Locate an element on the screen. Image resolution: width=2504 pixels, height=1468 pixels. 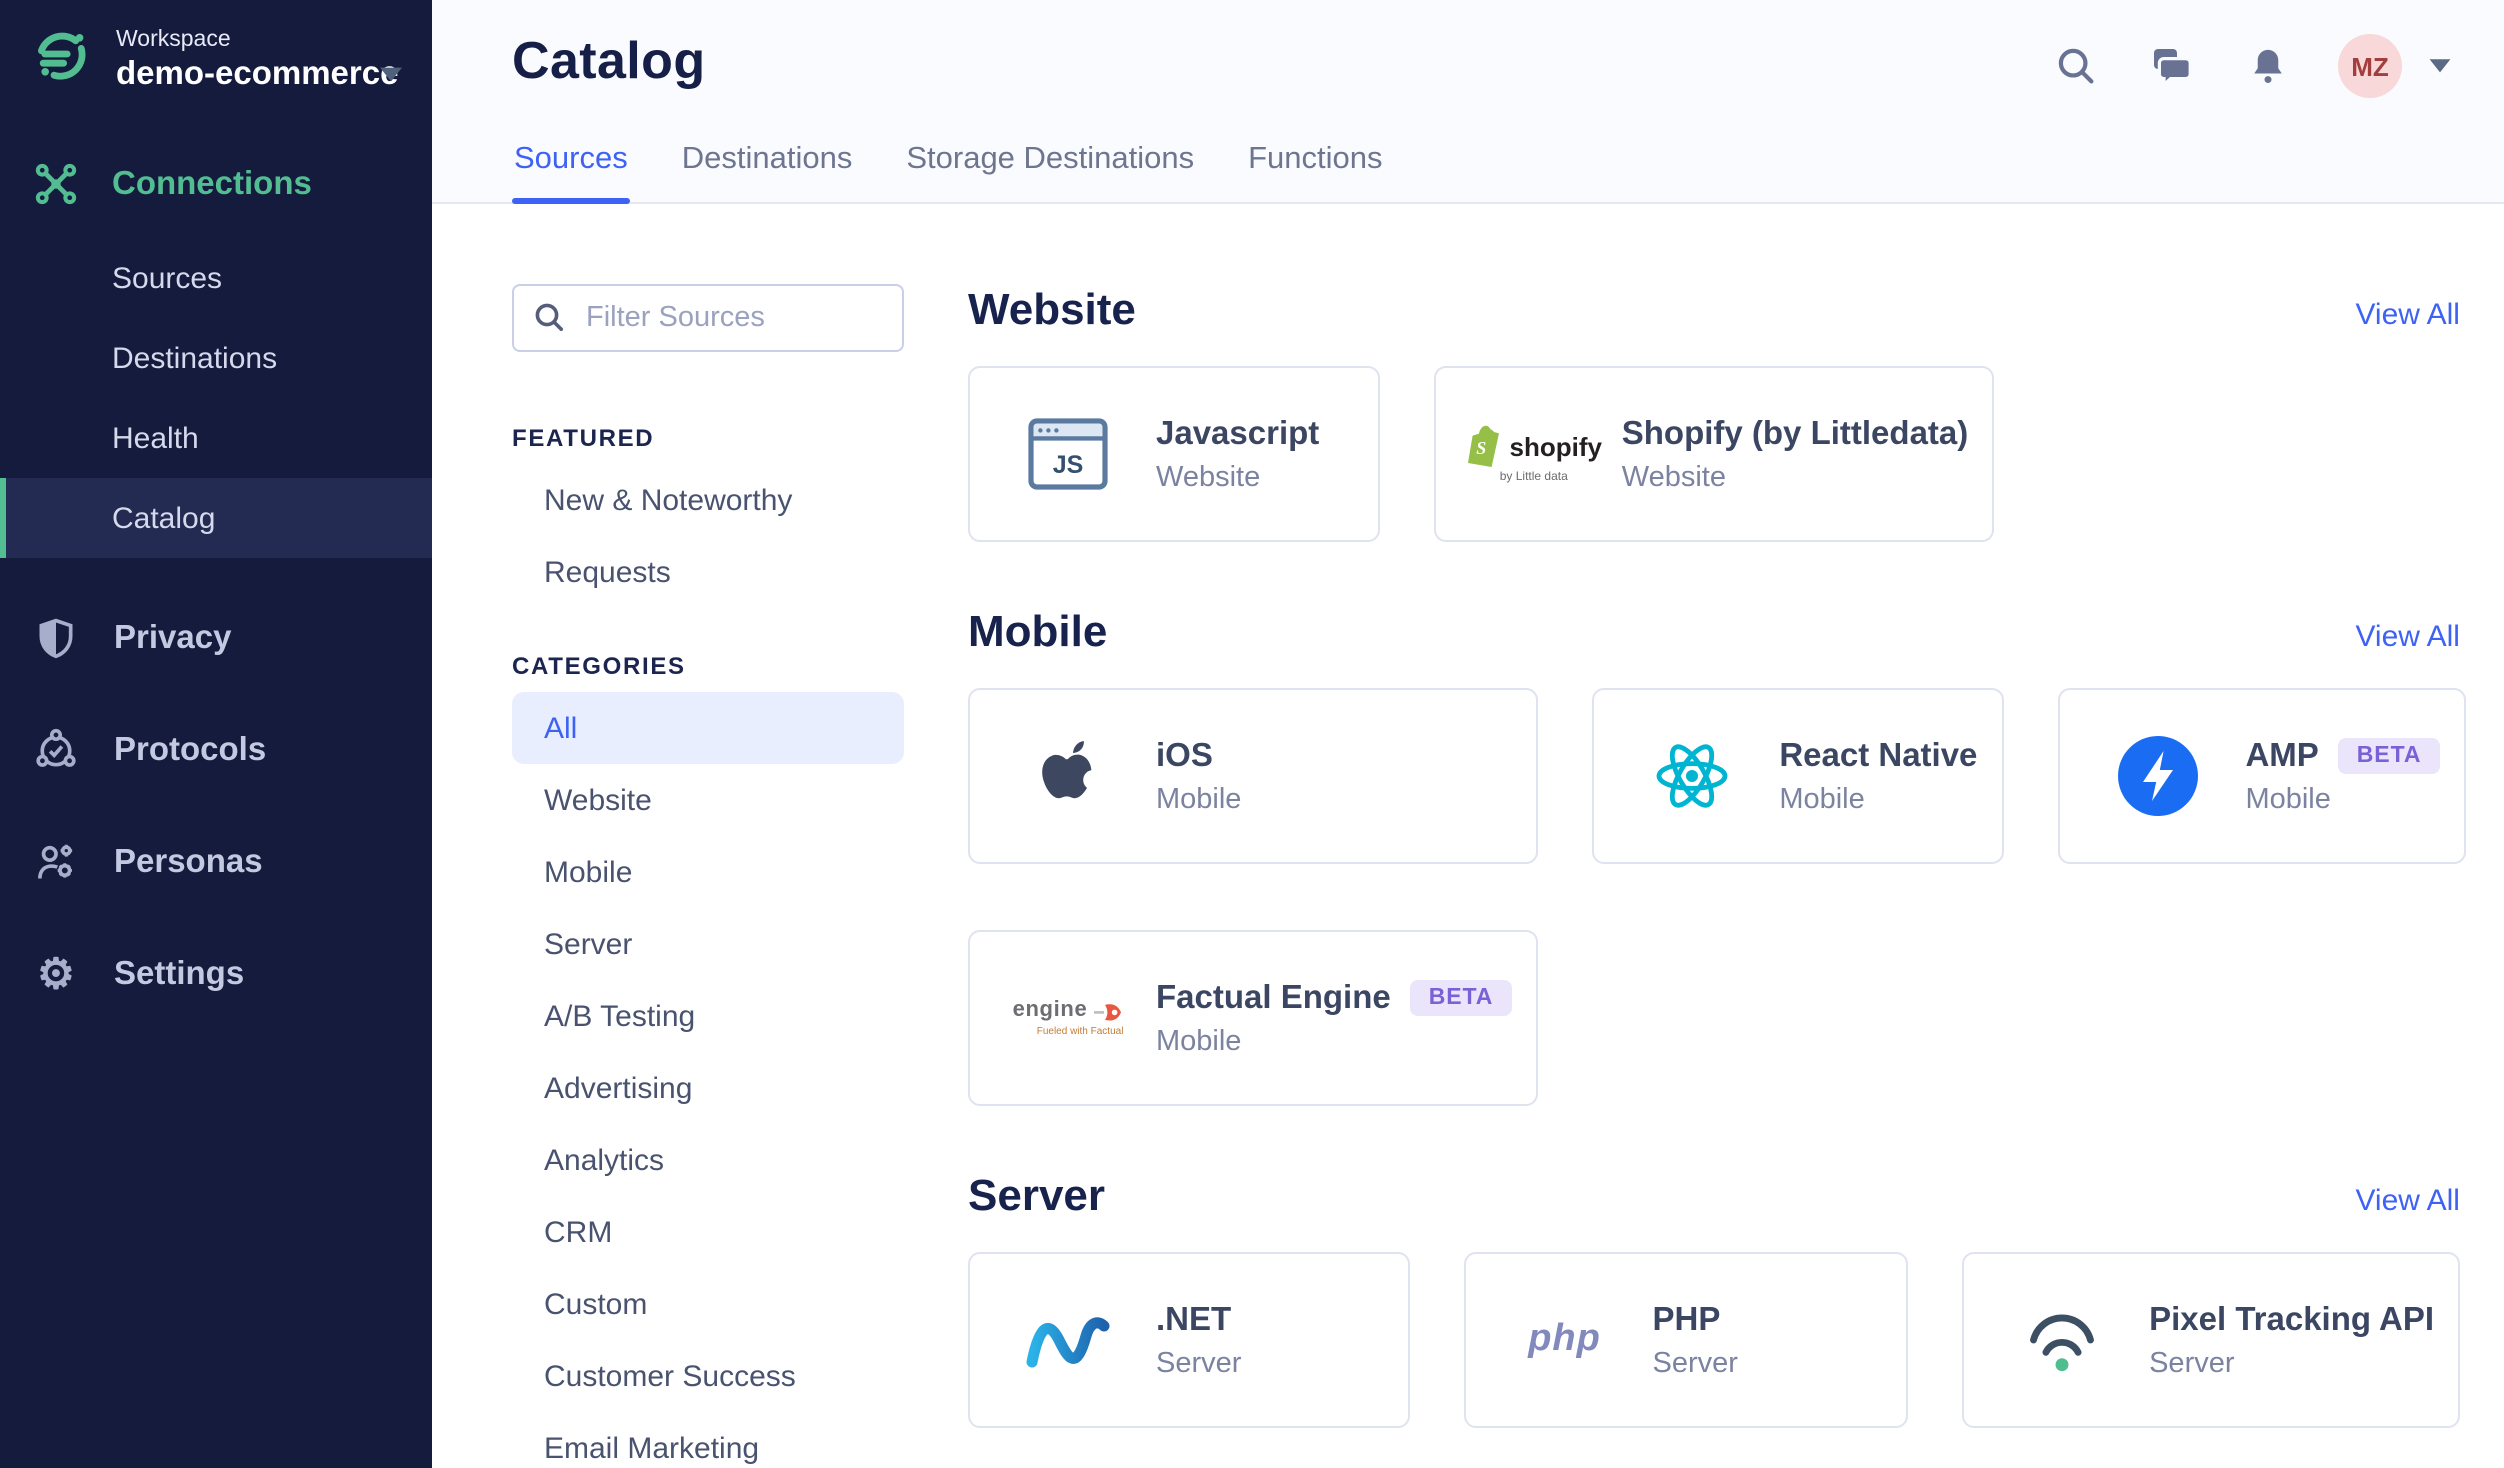
card-text: Javascript Website is located at coordinates (1237, 454).